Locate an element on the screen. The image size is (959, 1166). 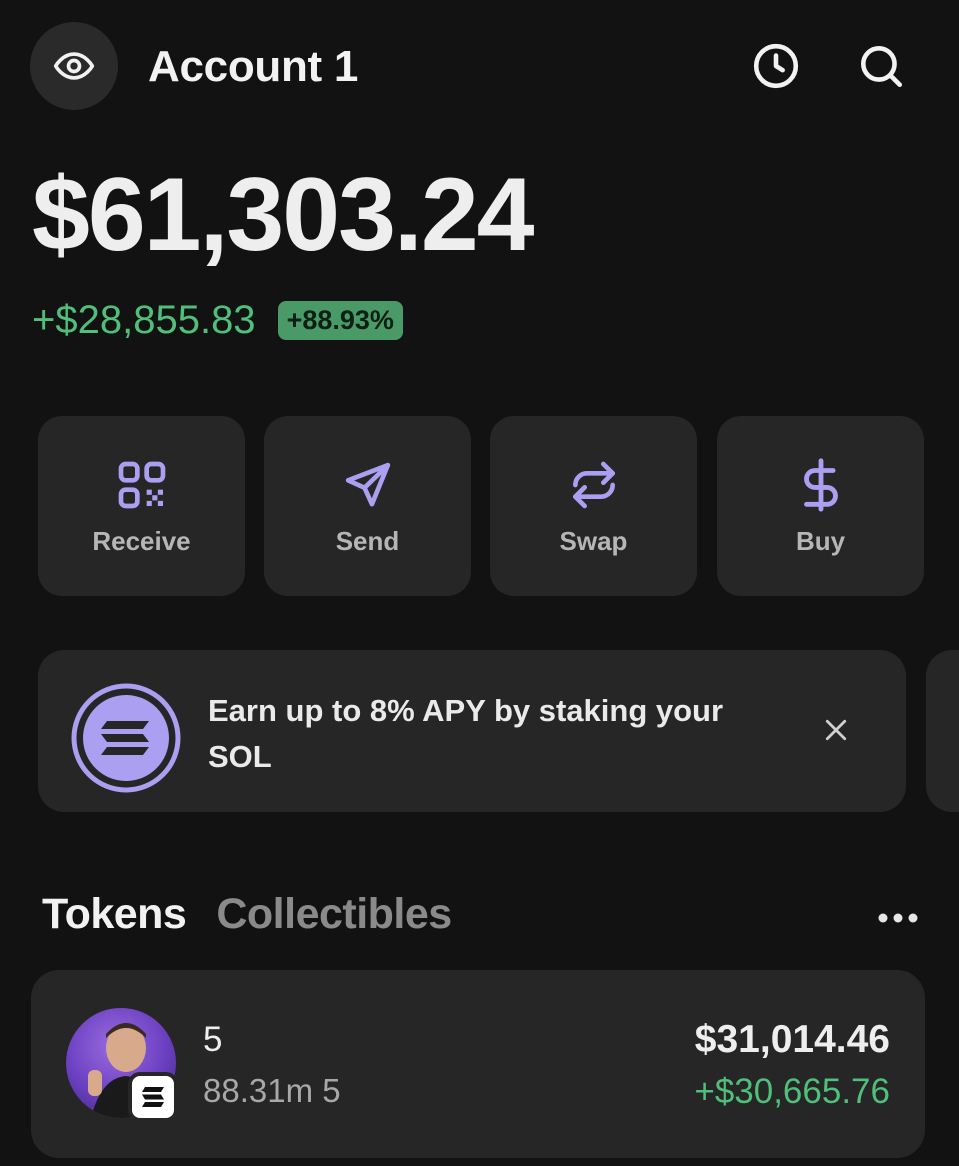
tab-tokens: Tokens is located at coordinates (114, 914).